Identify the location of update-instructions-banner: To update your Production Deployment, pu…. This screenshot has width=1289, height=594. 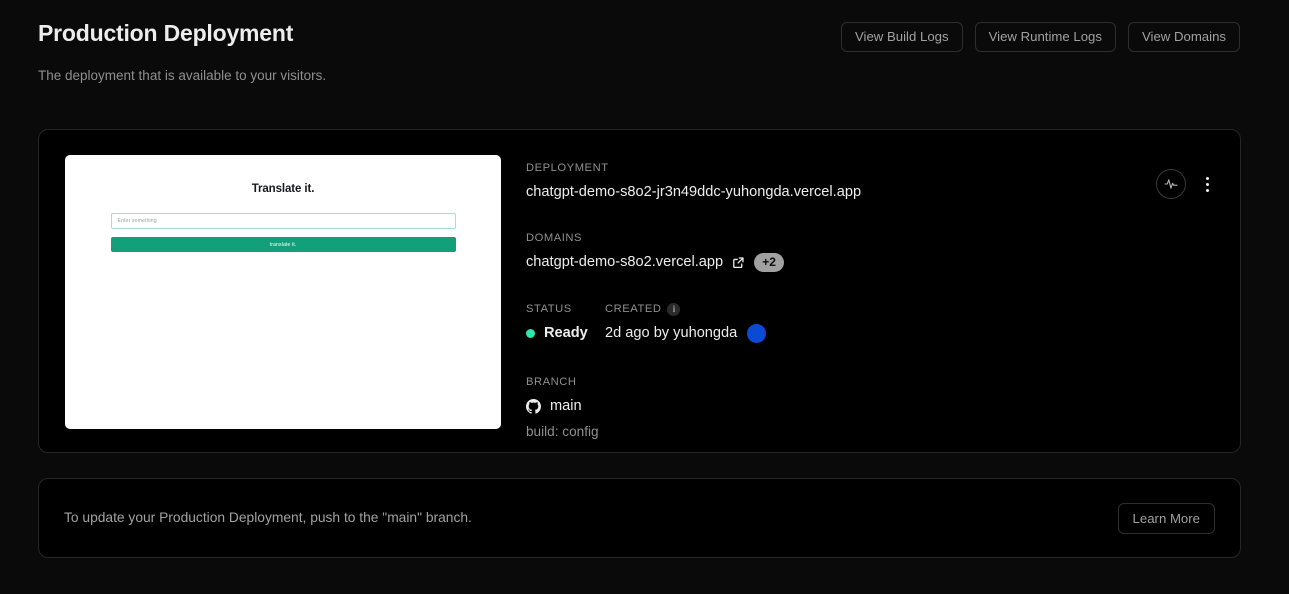
(639, 518).